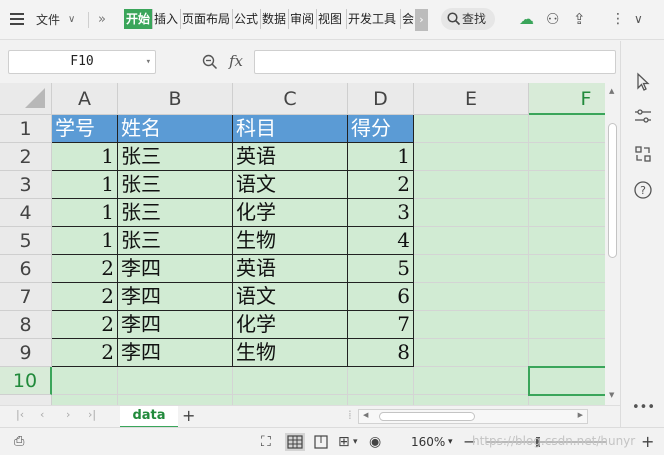 This screenshot has width=664, height=455. Describe the element at coordinates (611, 91) in the screenshot. I see `scroll-up-icon: ▲` at that location.